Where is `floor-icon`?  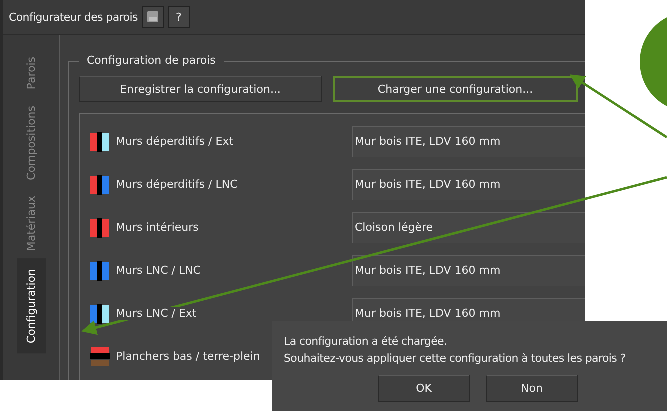
floor-icon is located at coordinates (100, 356).